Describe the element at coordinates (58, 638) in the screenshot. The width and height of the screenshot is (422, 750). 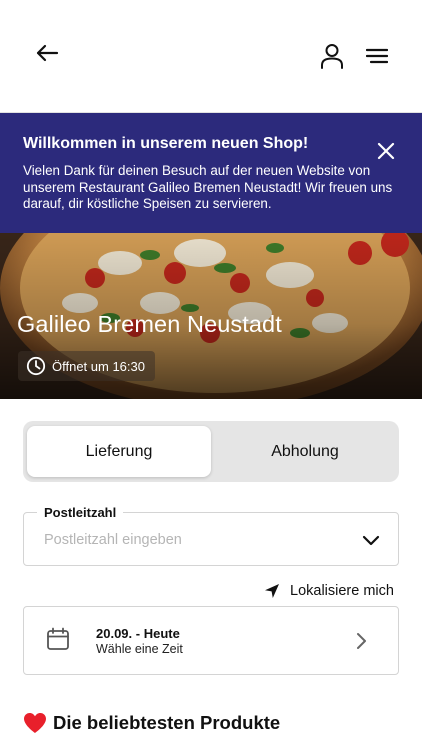
I see `calendar-icon` at that location.